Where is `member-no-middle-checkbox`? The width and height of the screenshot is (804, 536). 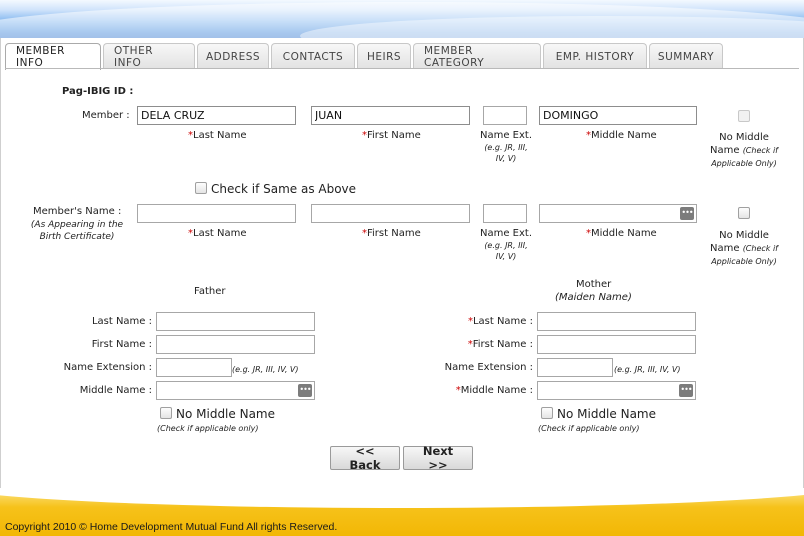 member-no-middle-checkbox is located at coordinates (744, 116).